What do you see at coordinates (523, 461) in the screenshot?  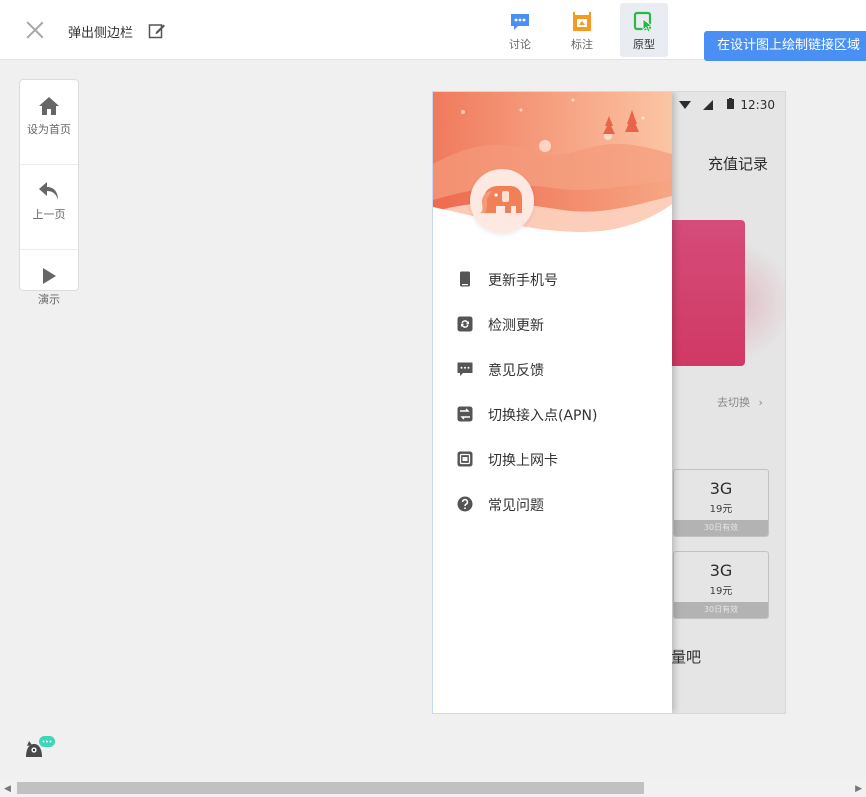 I see `menu-item-label: 切换上网卡` at bounding box center [523, 461].